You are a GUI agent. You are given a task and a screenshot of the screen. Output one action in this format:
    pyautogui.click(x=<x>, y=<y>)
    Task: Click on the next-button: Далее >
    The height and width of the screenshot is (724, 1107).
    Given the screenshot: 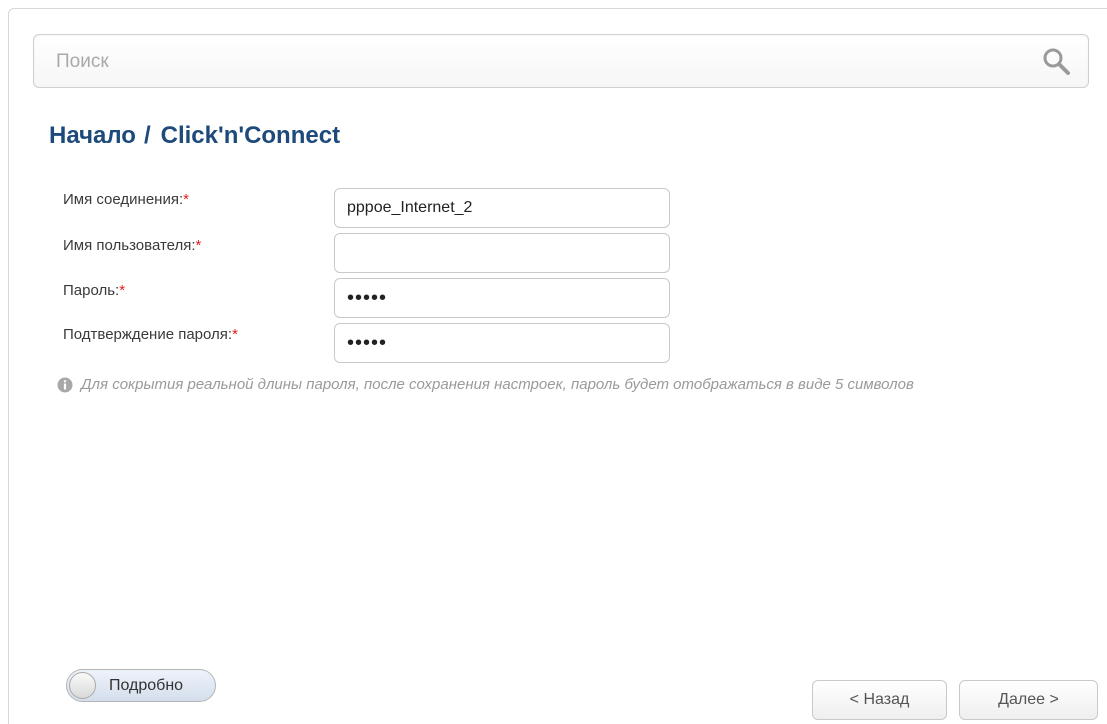 What is the action you would take?
    pyautogui.click(x=1028, y=700)
    